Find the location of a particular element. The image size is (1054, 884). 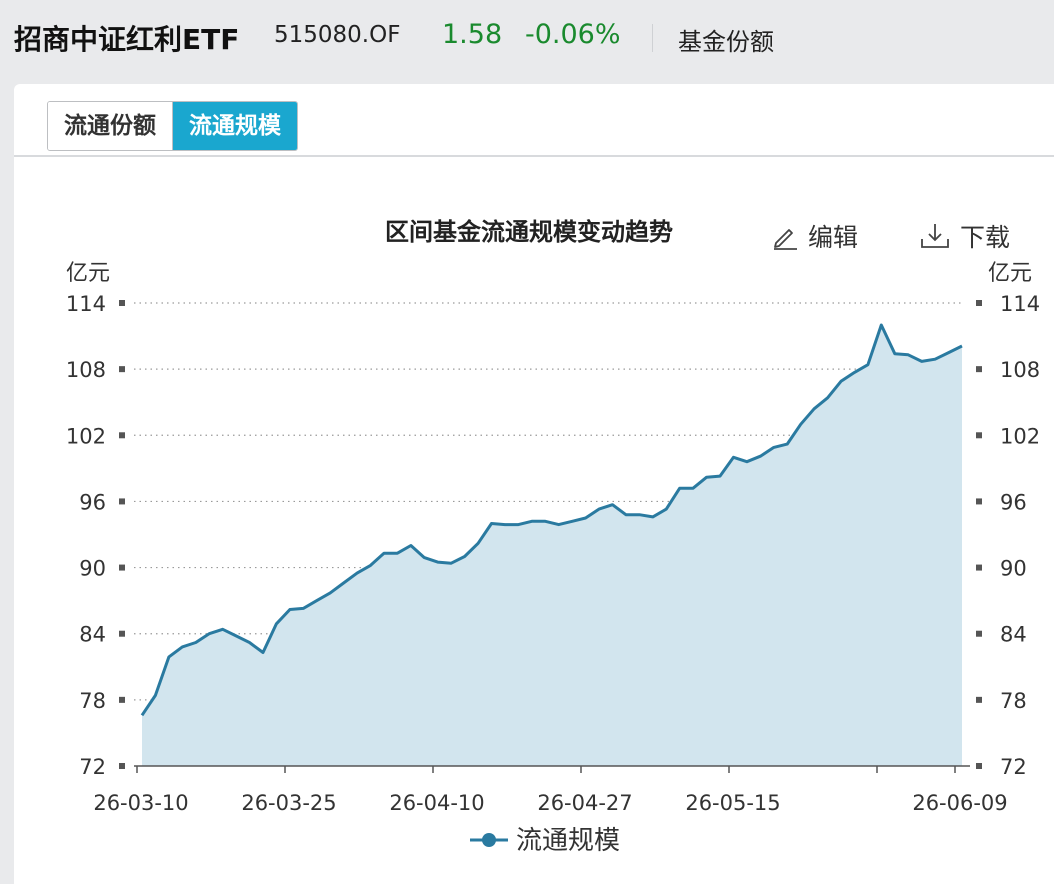

y-tick-label-left: 108 is located at coordinates (86, 370).